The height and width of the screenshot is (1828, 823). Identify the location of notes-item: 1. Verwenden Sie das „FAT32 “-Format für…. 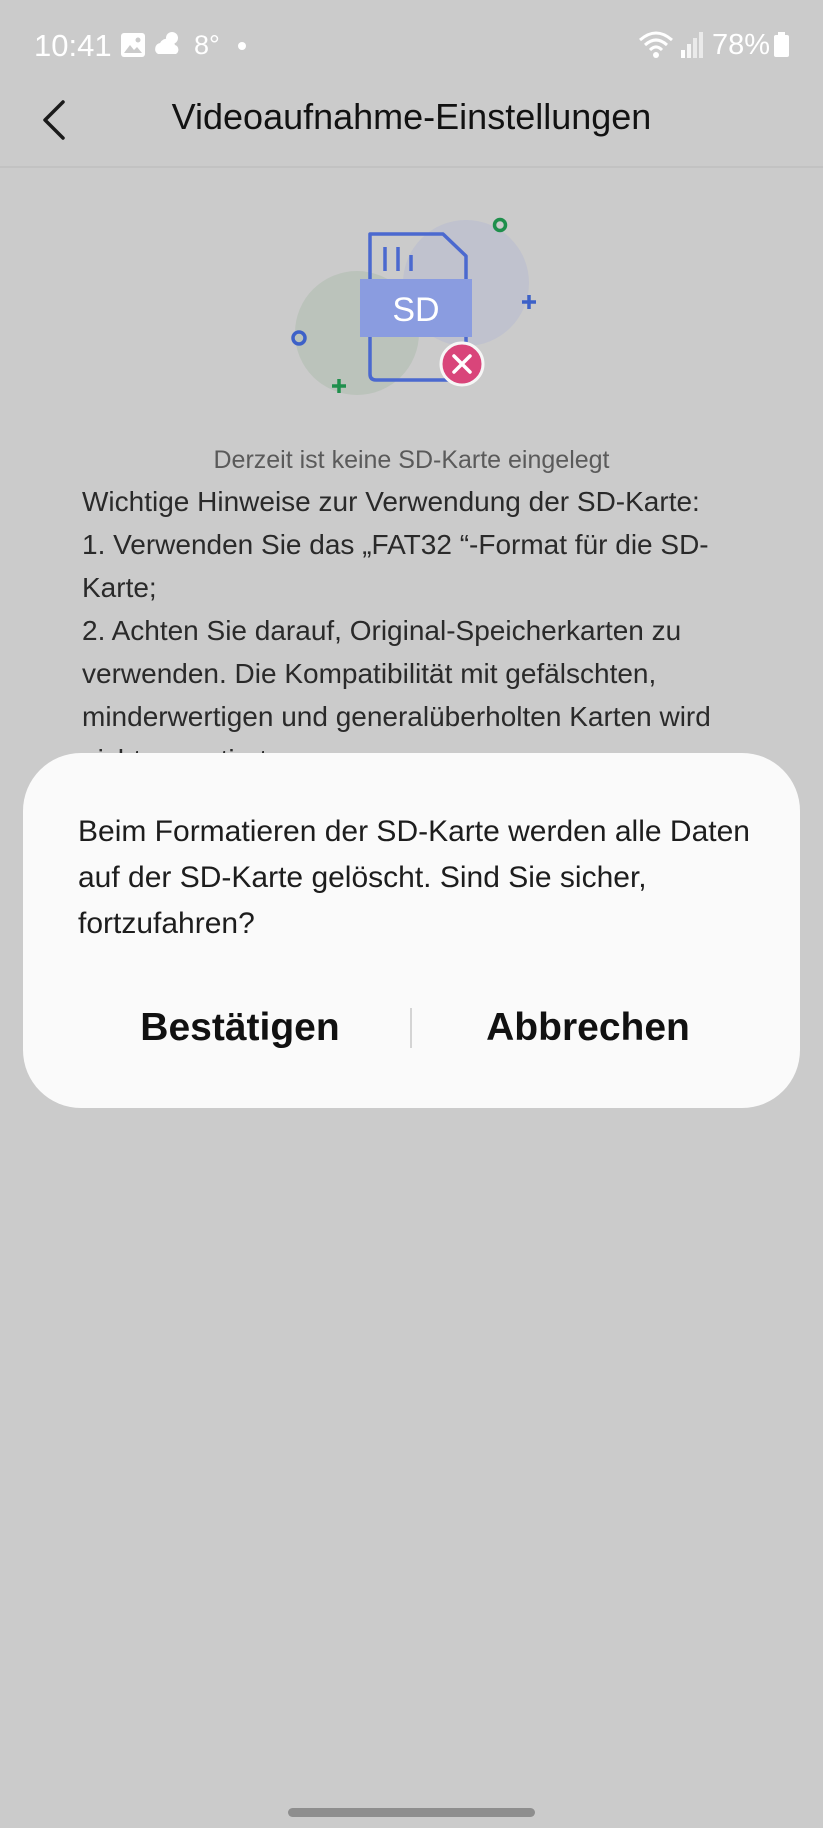
(395, 566).